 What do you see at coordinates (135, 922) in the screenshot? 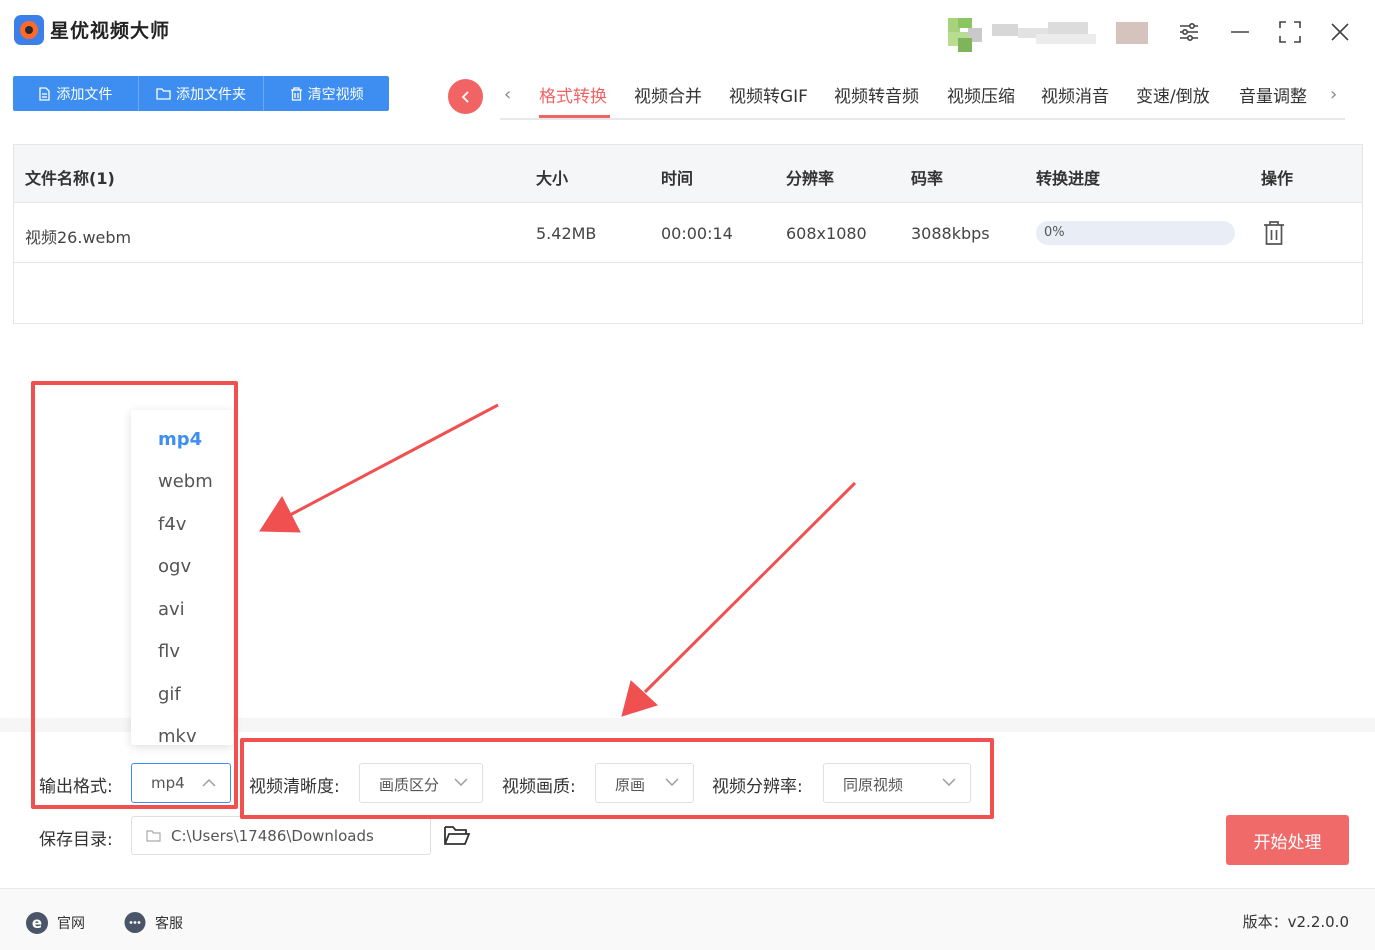
I see `chat-bubble-icon` at bounding box center [135, 922].